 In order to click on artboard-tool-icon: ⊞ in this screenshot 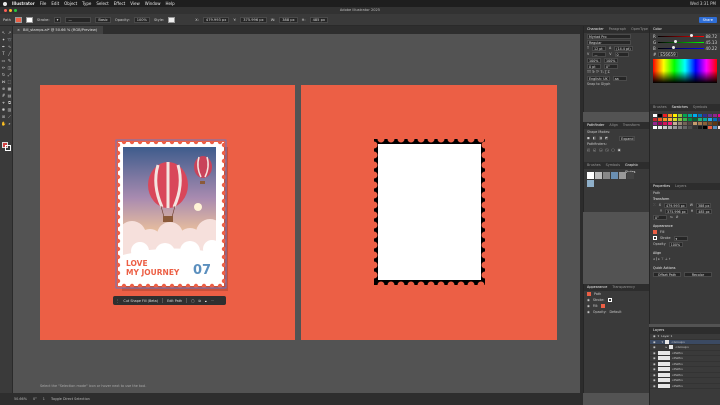, I will do `click(3, 117)`.